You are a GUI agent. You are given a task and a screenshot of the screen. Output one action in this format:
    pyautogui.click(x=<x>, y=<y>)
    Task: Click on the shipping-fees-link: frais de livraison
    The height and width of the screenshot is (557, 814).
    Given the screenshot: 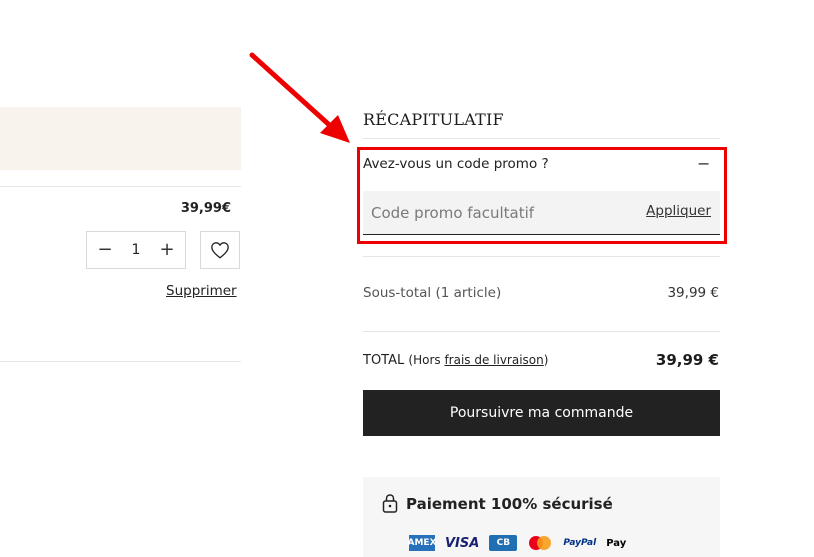 What is the action you would take?
    pyautogui.click(x=493, y=360)
    